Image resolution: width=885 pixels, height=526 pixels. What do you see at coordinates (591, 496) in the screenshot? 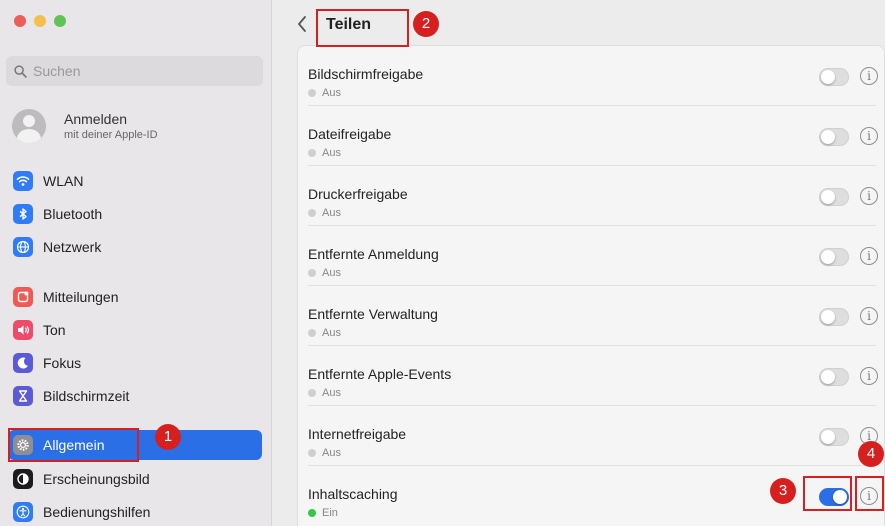
I see `list-item: Inhaltscaching Ein i` at bounding box center [591, 496].